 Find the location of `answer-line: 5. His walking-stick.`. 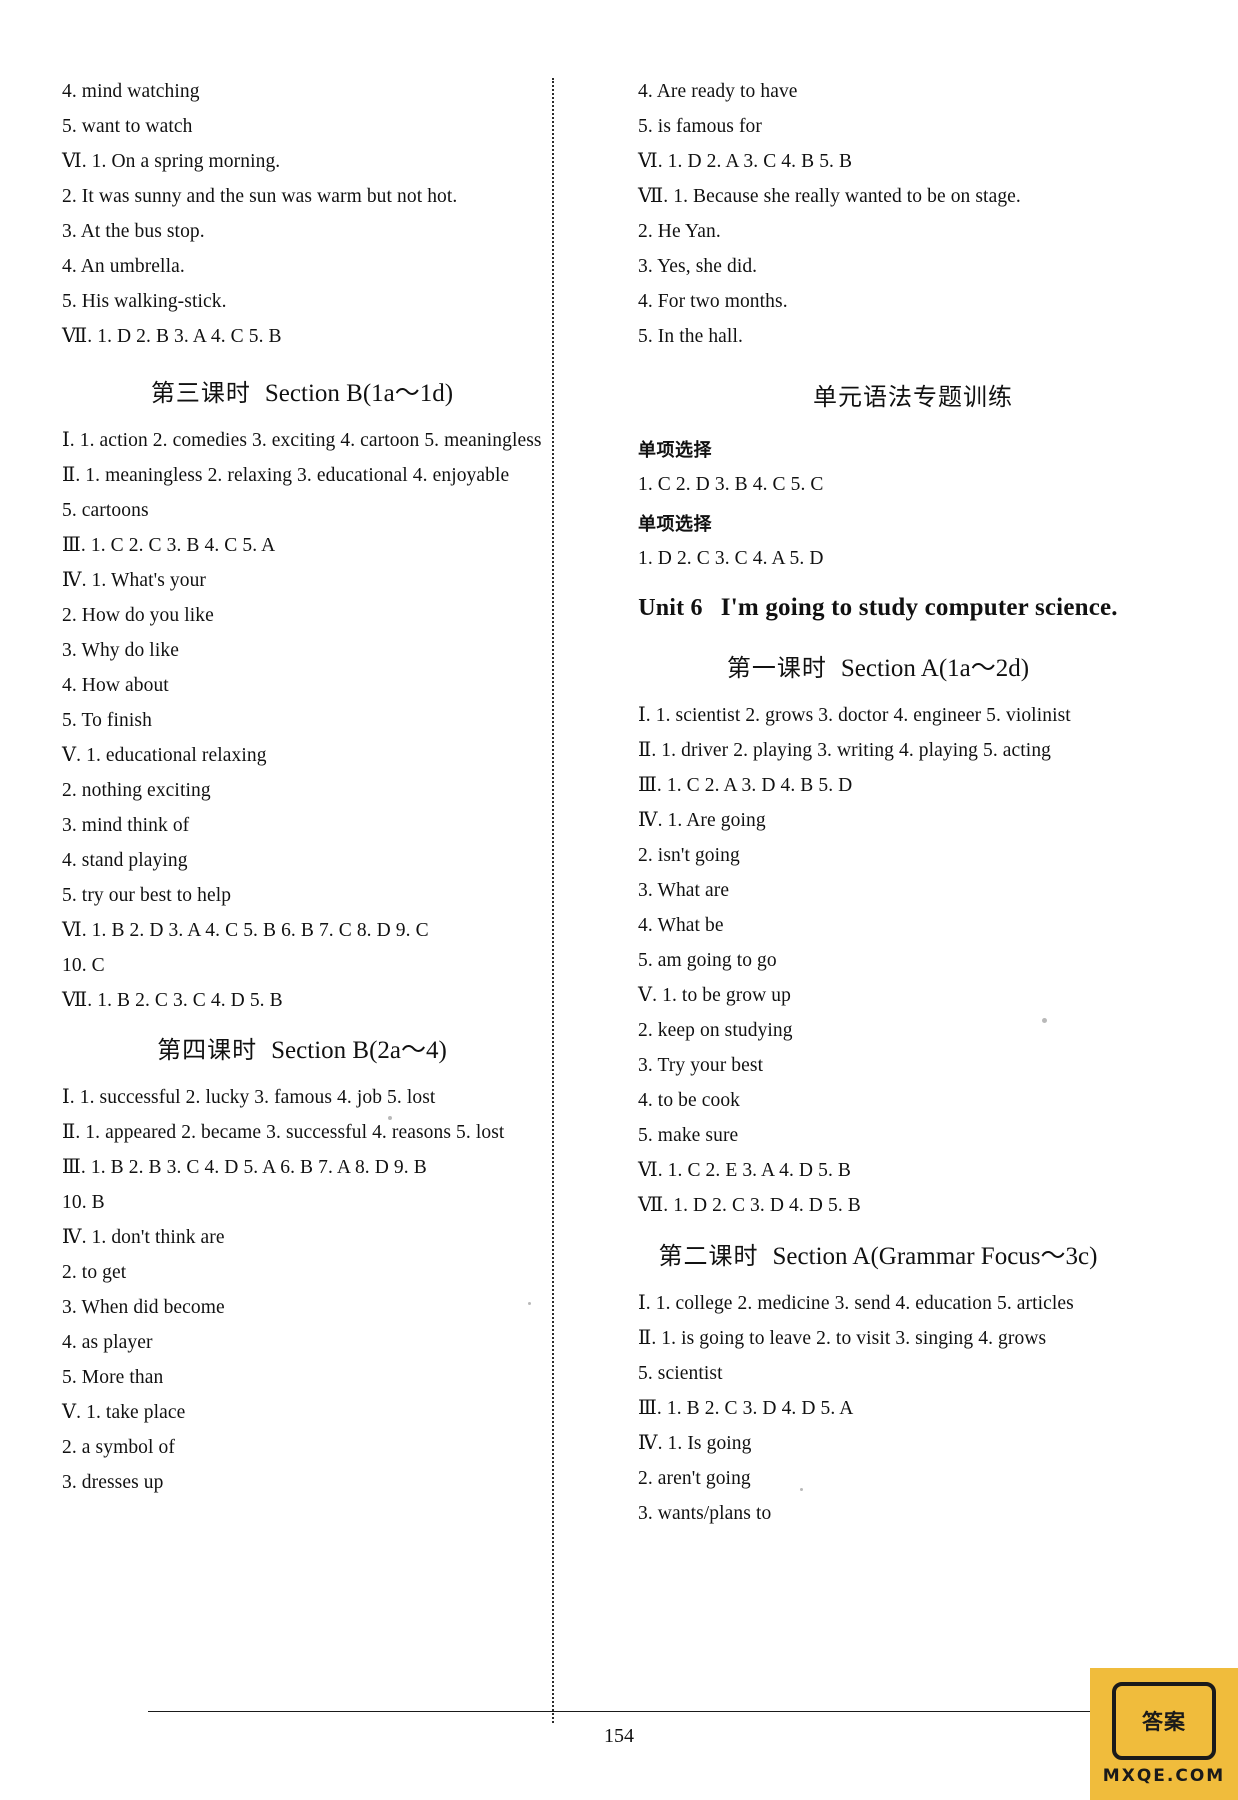

answer-line: 5. His walking-stick. is located at coordinates (144, 301).